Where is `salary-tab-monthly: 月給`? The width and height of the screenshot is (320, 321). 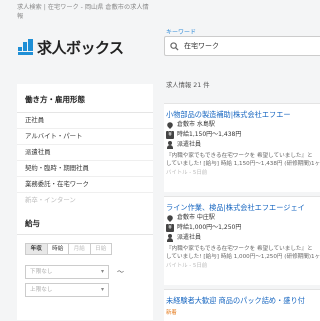
salary-tab-monthly: 月給 is located at coordinates (79, 249).